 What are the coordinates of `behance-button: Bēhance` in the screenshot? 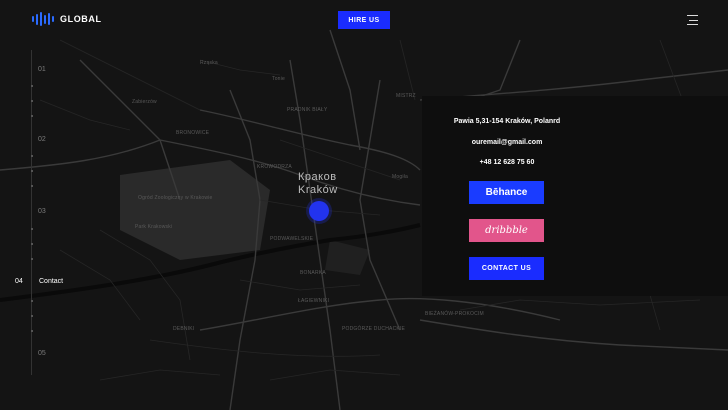 It's located at (506, 192).